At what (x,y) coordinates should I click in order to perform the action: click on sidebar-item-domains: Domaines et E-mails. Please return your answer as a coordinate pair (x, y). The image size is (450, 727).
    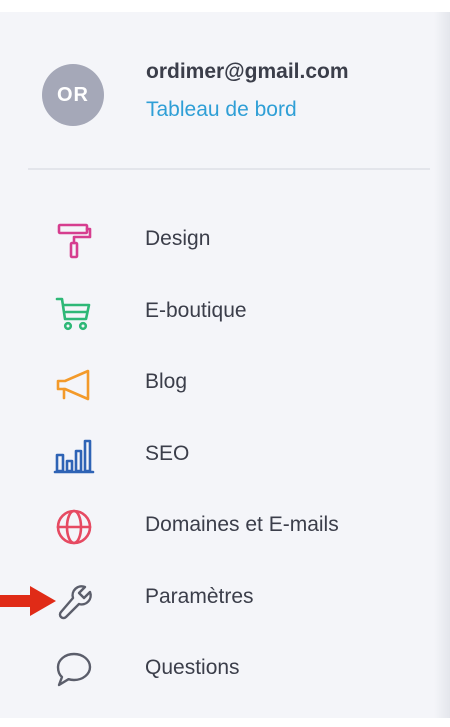
    Looking at the image, I should click on (220, 525).